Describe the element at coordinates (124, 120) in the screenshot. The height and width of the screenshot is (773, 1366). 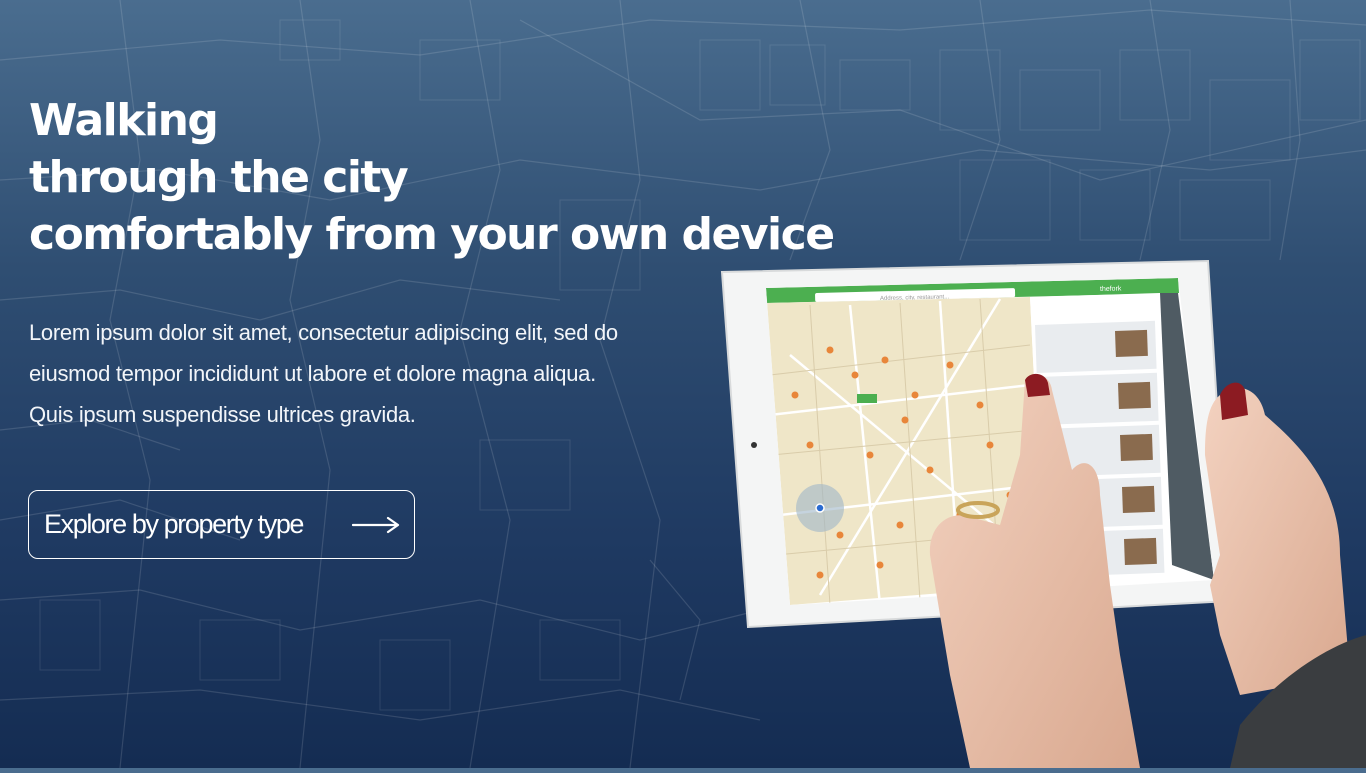
I see `headline-line-1: Walking` at that location.